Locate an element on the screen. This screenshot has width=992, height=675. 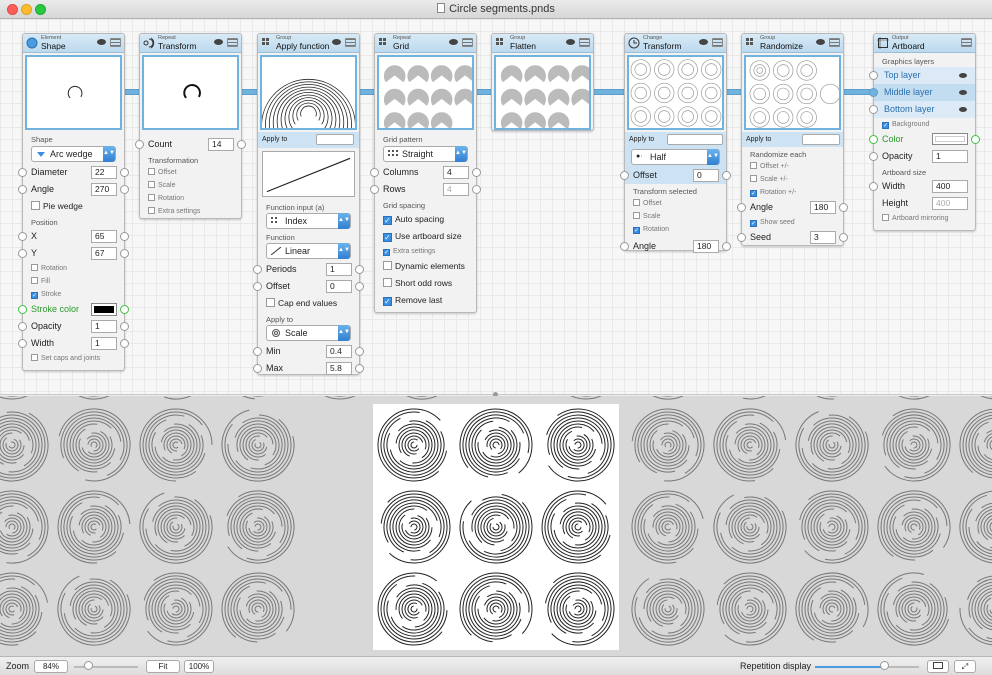
offset-checkbox is located at coordinates (636, 202).